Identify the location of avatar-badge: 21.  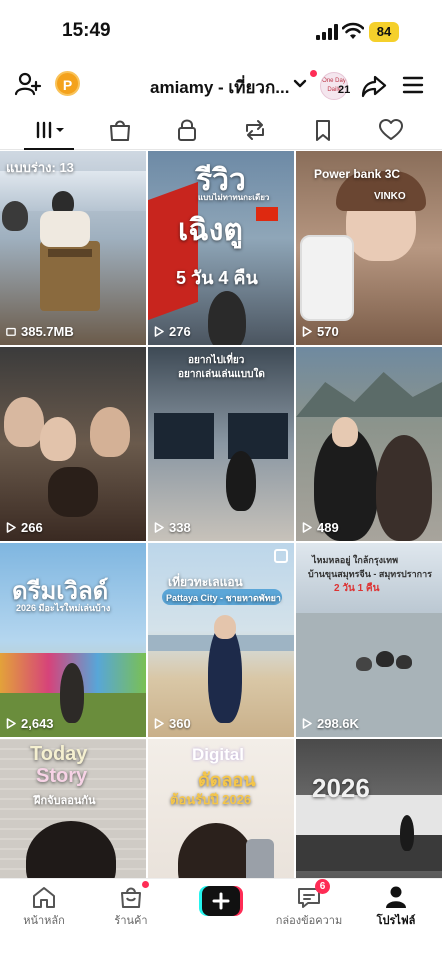
(344, 90).